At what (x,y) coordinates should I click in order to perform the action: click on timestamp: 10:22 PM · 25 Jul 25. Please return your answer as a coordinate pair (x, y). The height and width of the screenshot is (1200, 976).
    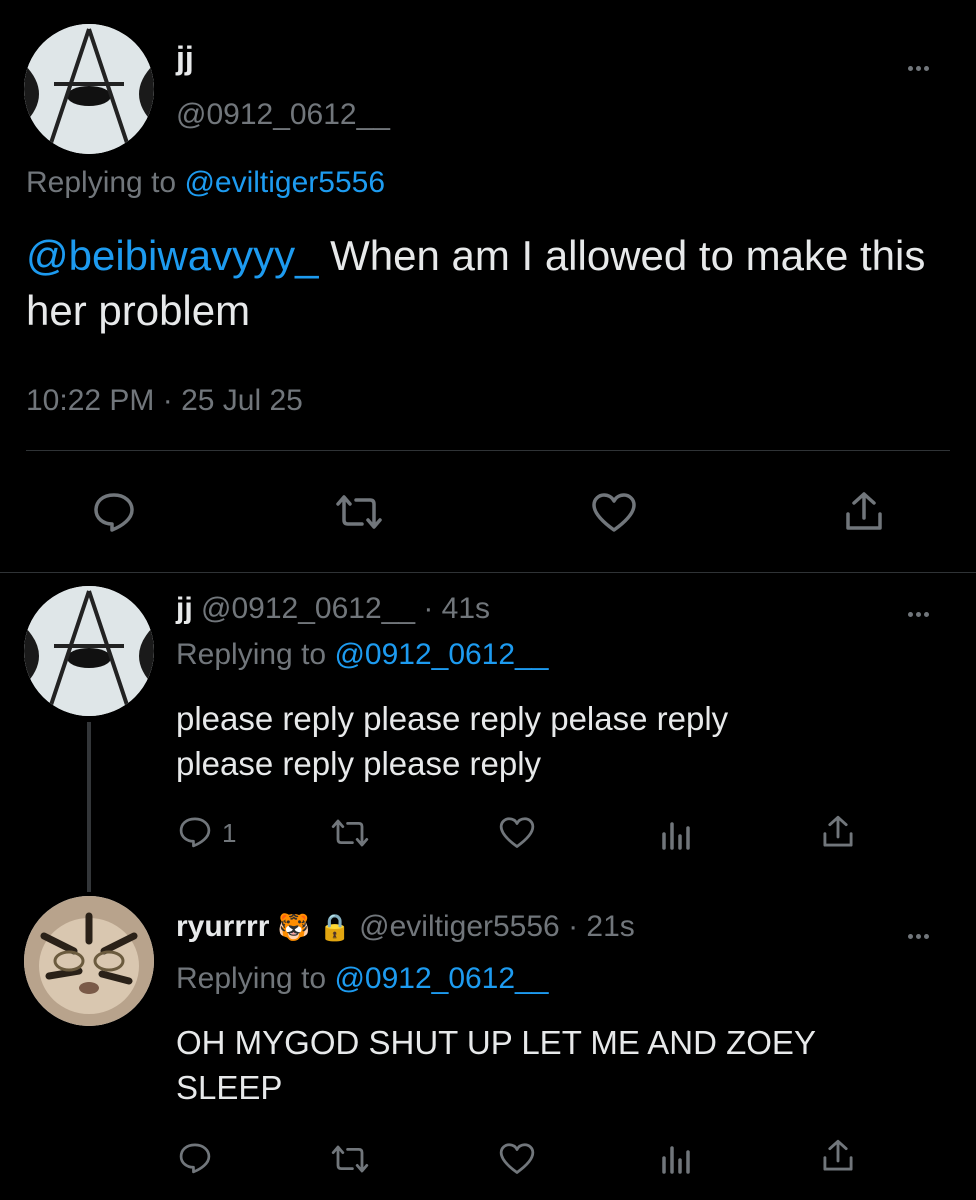
    Looking at the image, I should click on (164, 401).